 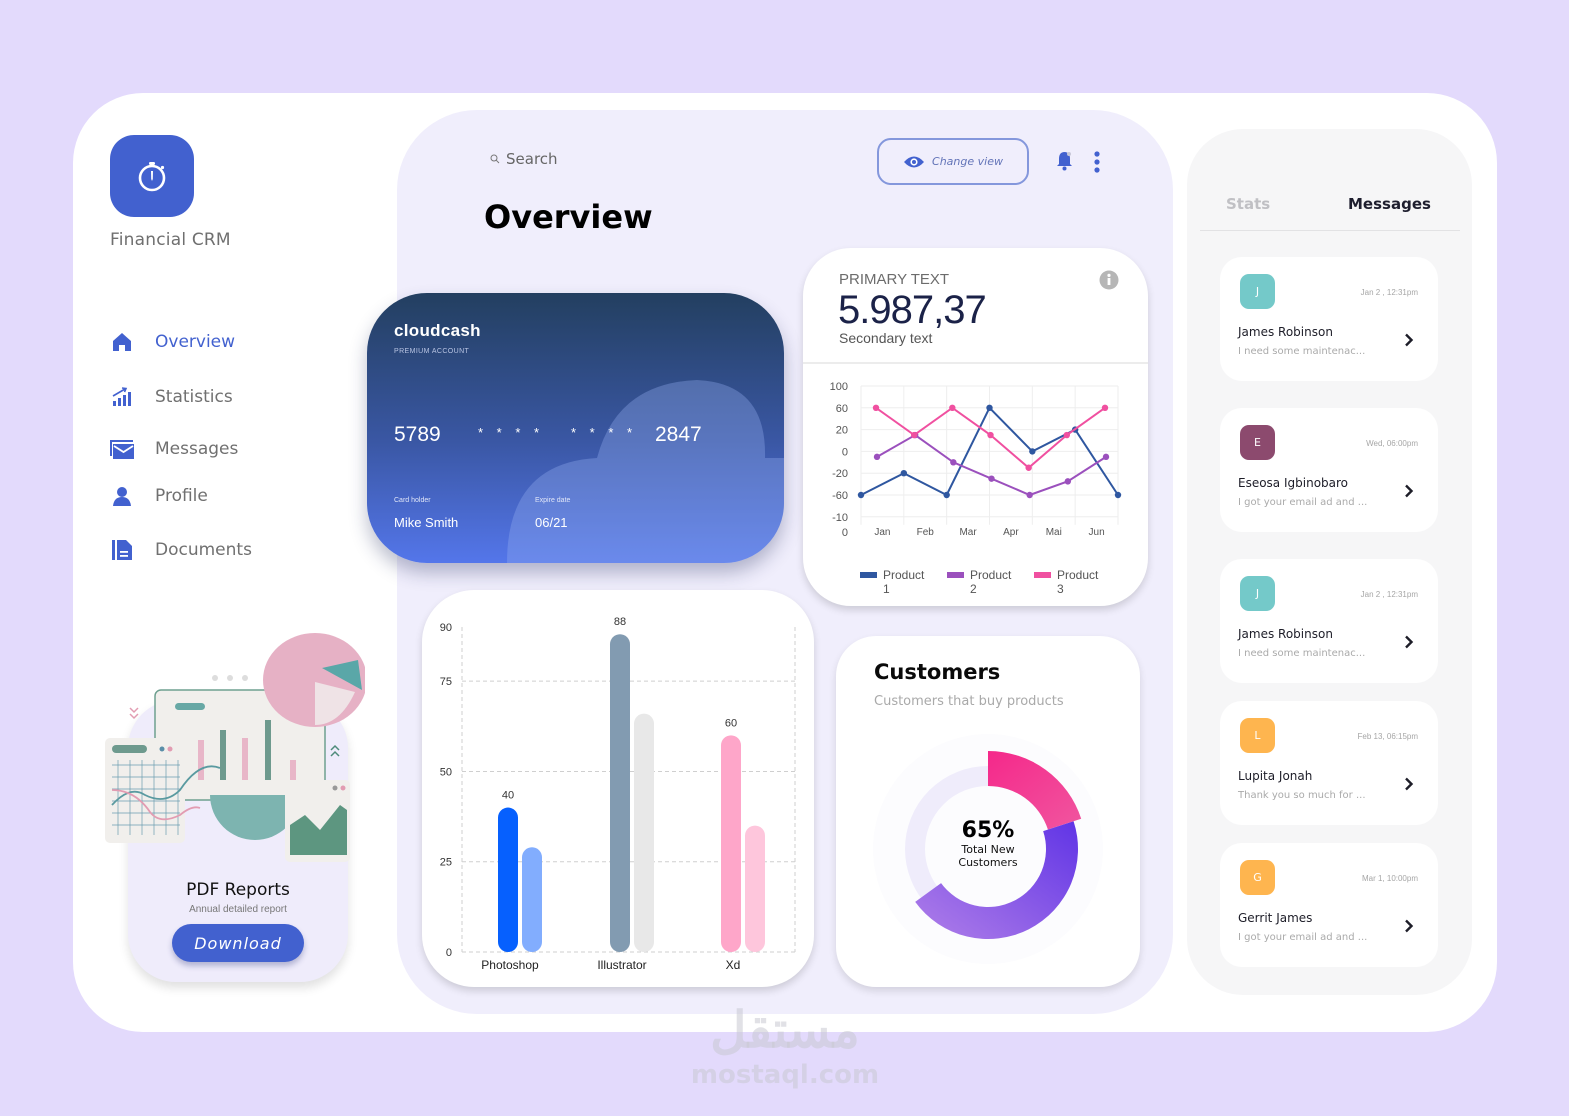 What do you see at coordinates (953, 161) in the screenshot?
I see `change-view-button: Change view` at bounding box center [953, 161].